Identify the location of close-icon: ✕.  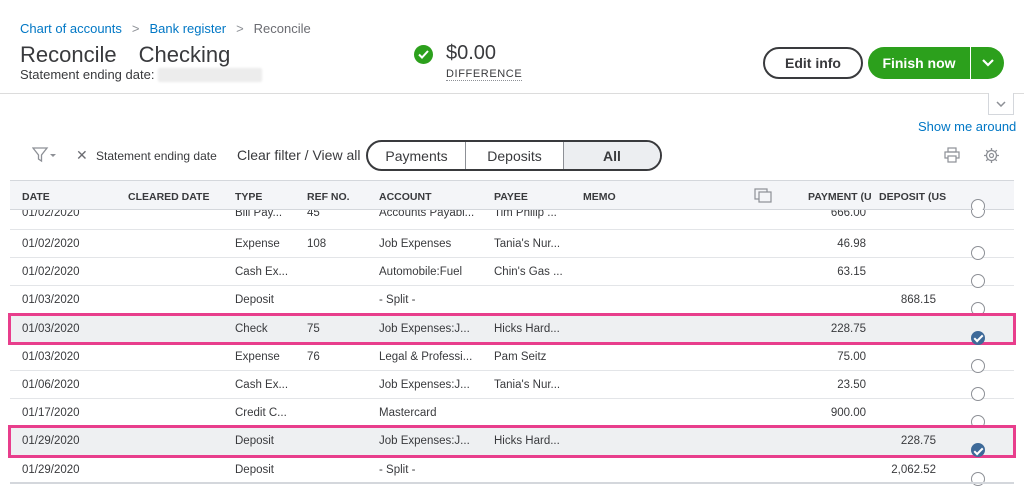
(82, 155).